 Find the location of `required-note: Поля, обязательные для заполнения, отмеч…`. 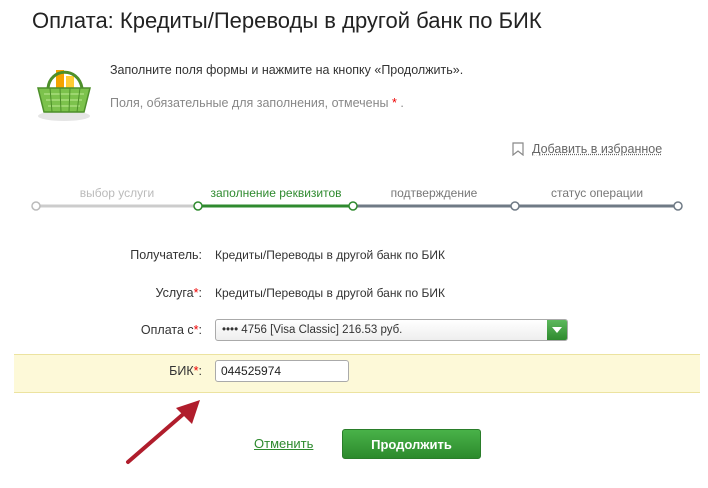

required-note: Поля, обязательные для заполнения, отмеч… is located at coordinates (257, 103).